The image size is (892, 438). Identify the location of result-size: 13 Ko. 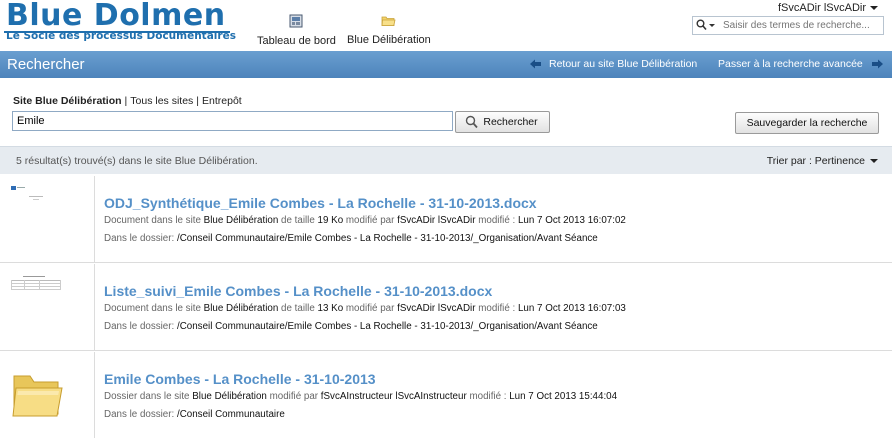
(330, 308).